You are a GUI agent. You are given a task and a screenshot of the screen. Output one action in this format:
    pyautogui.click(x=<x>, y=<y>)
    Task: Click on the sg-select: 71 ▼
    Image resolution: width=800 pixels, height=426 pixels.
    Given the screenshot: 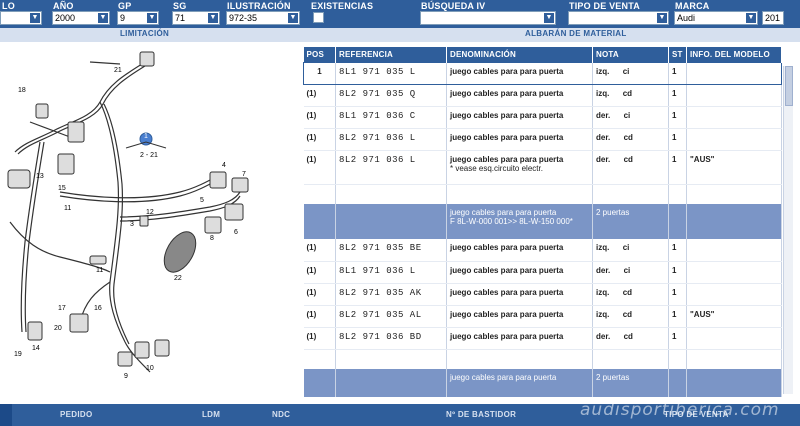 What is the action you would take?
    pyautogui.click(x=196, y=18)
    